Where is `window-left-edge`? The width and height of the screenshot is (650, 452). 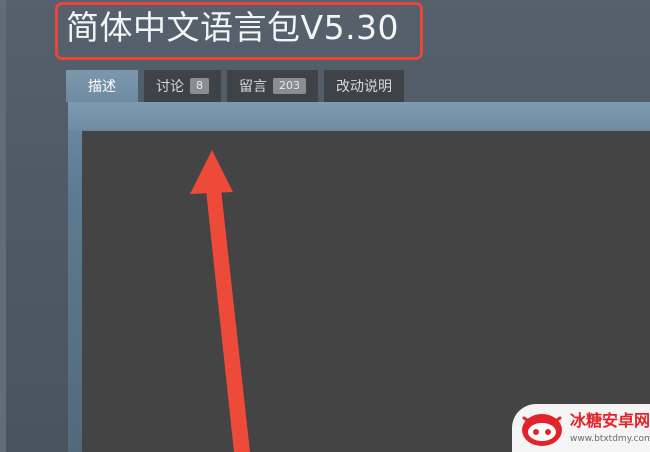
window-left-edge is located at coordinates (3, 226).